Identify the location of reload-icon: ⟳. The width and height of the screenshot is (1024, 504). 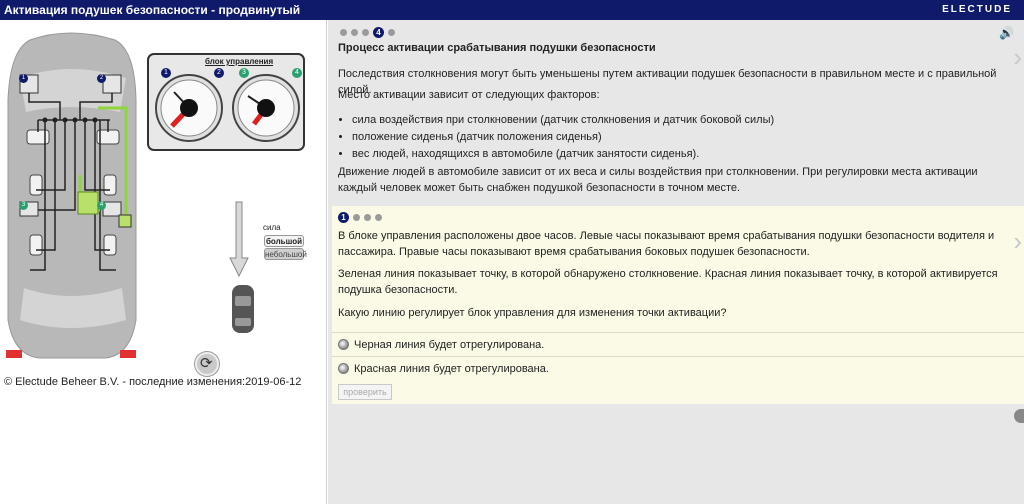
(206, 363).